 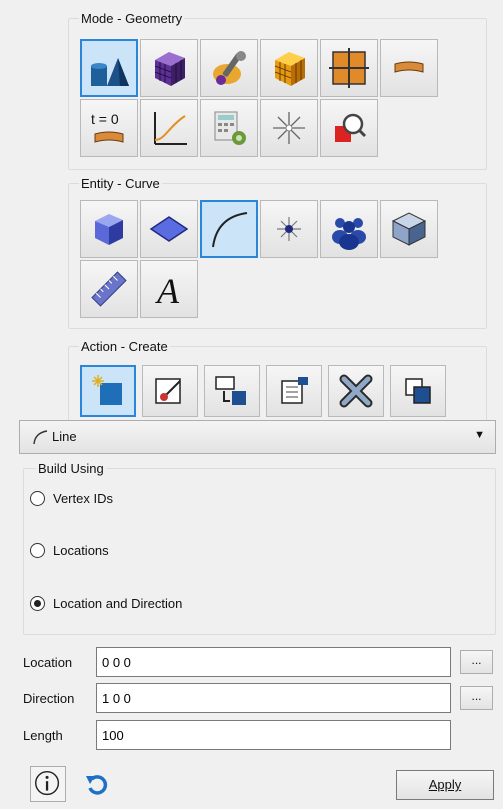 I want to click on action-group-title: Action - Create, so click(x=124, y=346).